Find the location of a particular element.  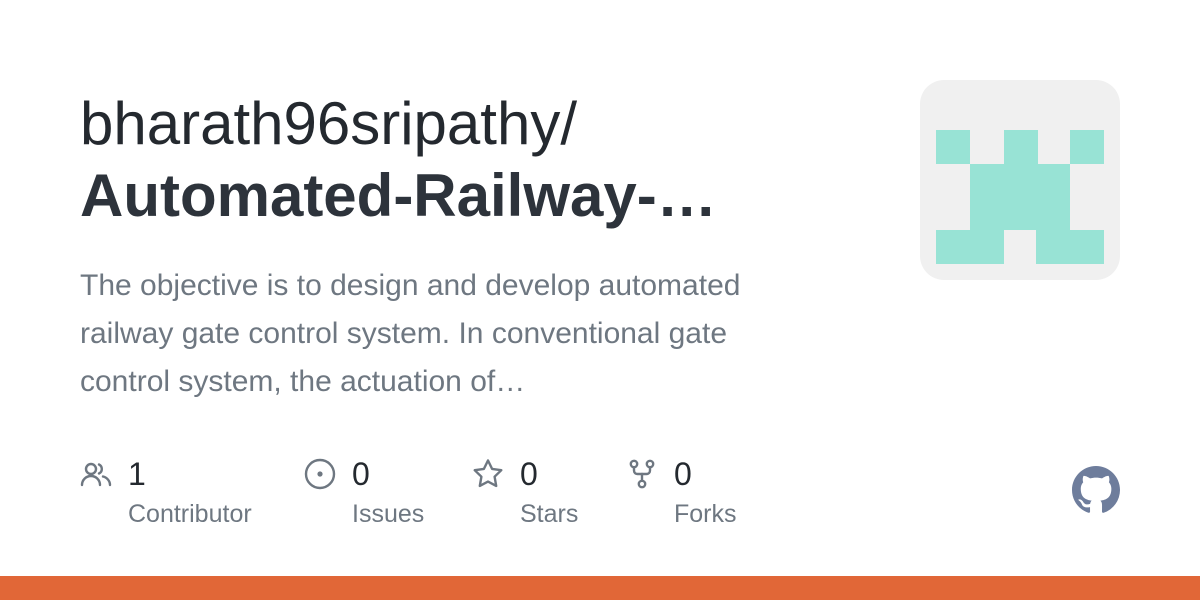

forks-count: 0 is located at coordinates (683, 474).